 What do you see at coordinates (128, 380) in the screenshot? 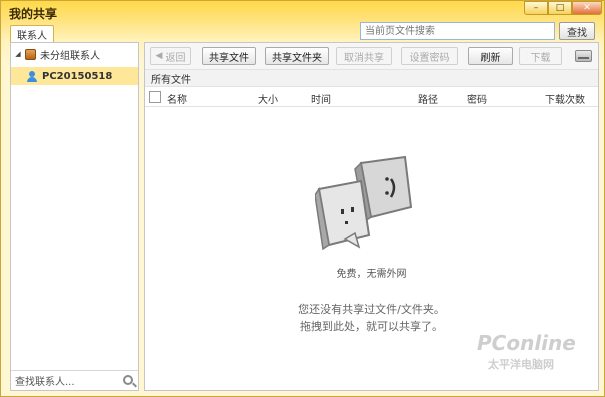
I see `search-icon` at bounding box center [128, 380].